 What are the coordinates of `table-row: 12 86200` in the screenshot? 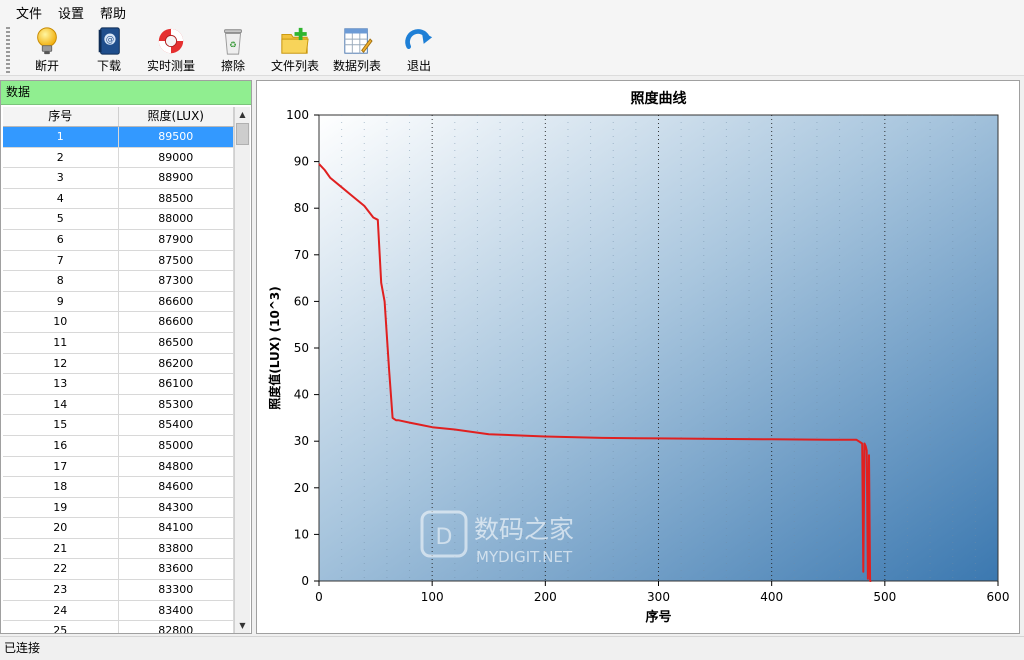 It's located at (118, 364).